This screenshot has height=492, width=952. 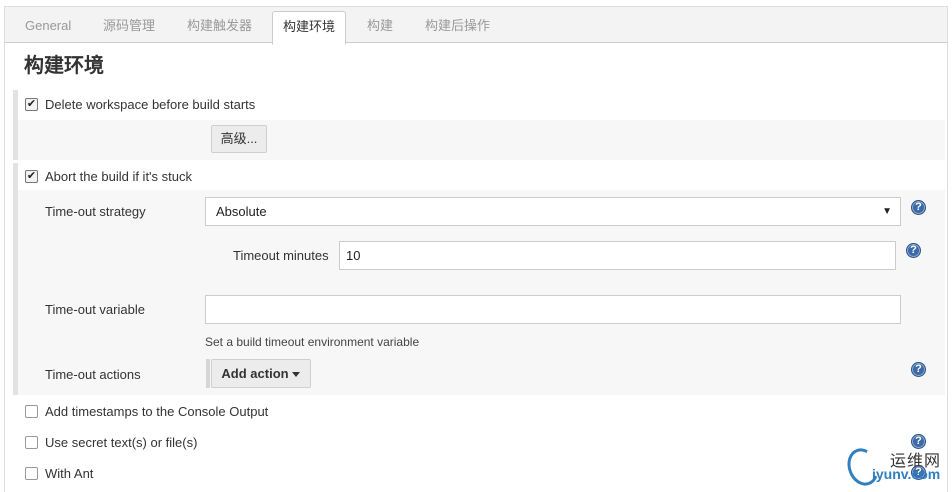 What do you see at coordinates (457, 27) in the screenshot?
I see `tab-post-build-actions: 构建后操作` at bounding box center [457, 27].